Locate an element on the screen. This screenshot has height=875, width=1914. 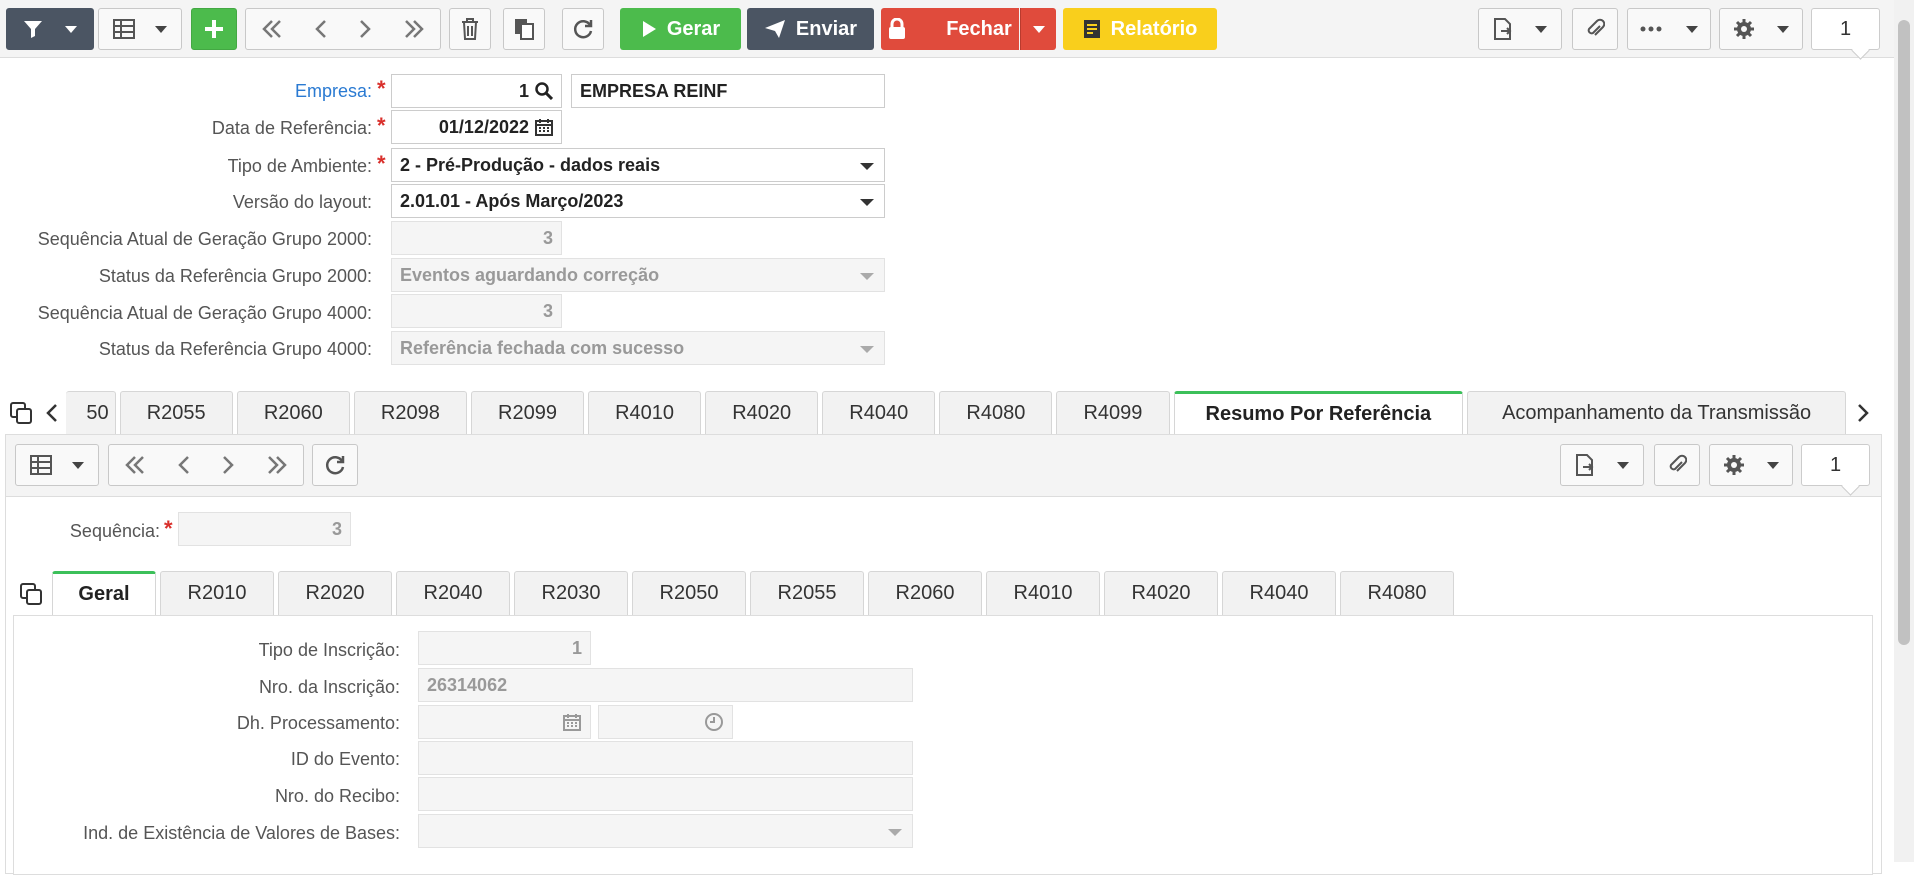
seq-4000-field: 3 is located at coordinates (476, 311).